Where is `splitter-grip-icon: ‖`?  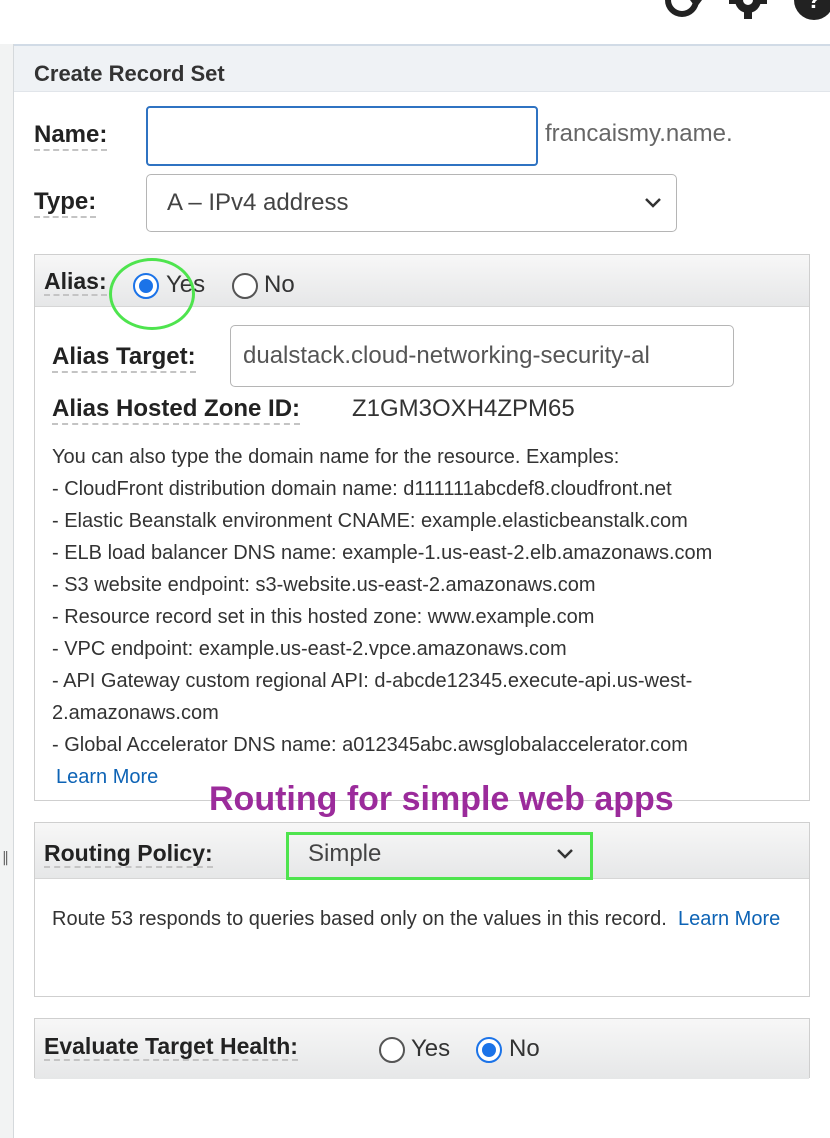
splitter-grip-icon: ‖ is located at coordinates (5, 858).